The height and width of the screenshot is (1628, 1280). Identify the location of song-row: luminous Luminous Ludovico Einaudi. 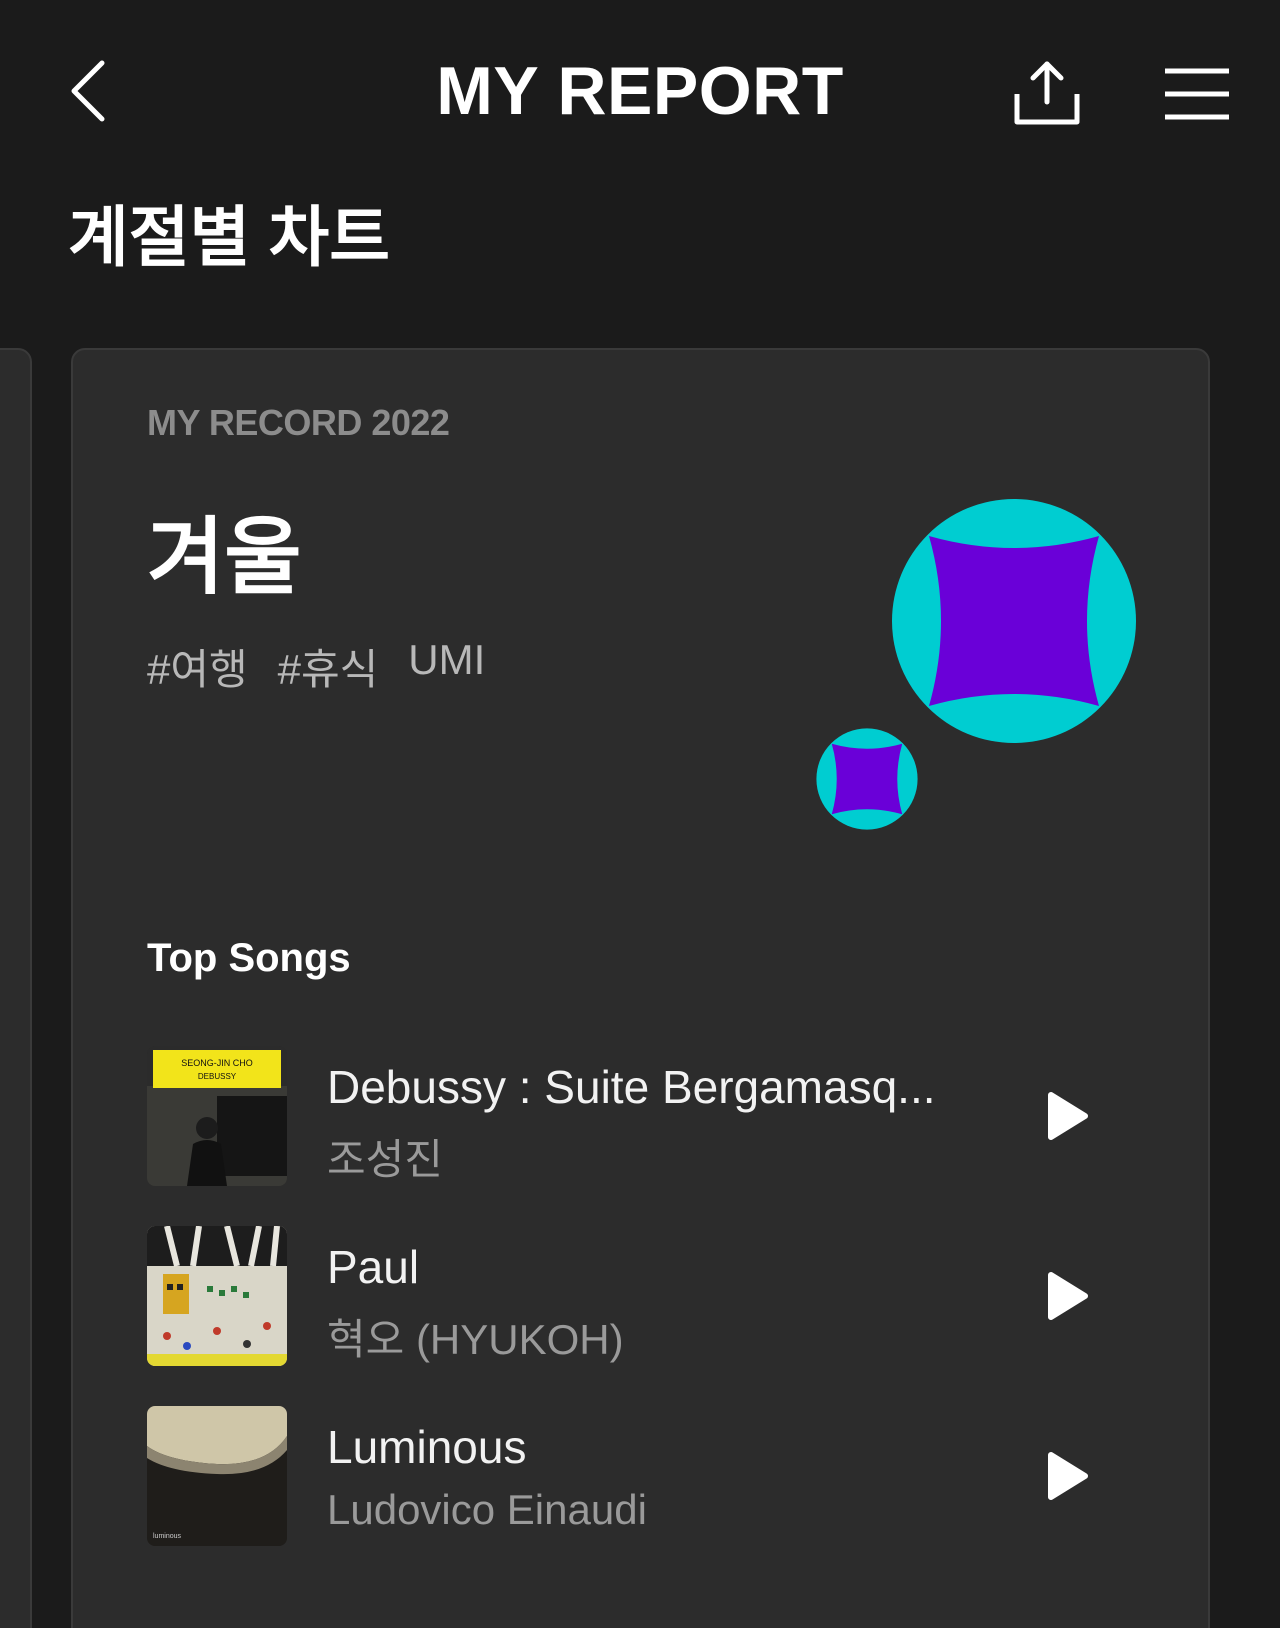
(647, 1476).